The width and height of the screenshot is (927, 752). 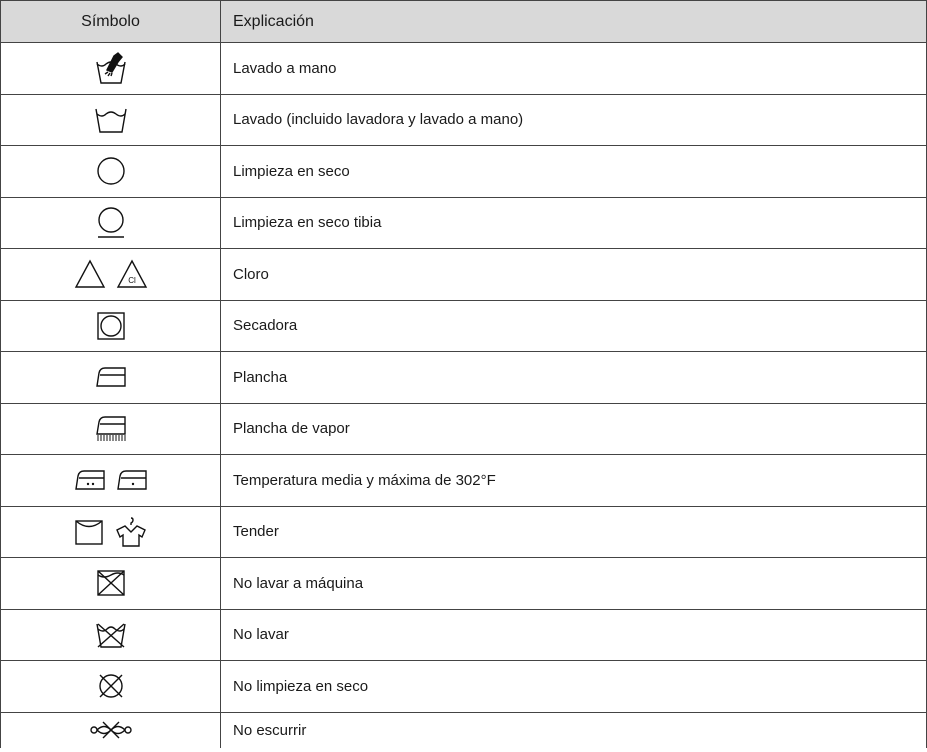 What do you see at coordinates (364, 480) in the screenshot?
I see `explanation-cell: Temperatura media y máxima de 302°F` at bounding box center [364, 480].